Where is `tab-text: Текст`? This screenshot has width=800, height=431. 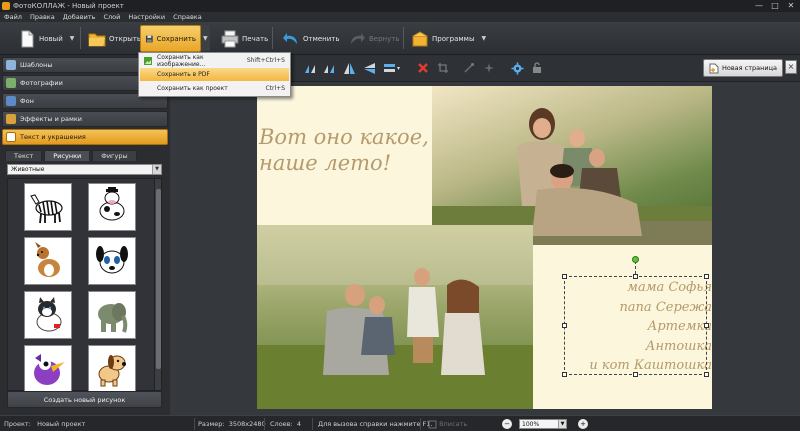
tab-text: Текст is located at coordinates (24, 155).